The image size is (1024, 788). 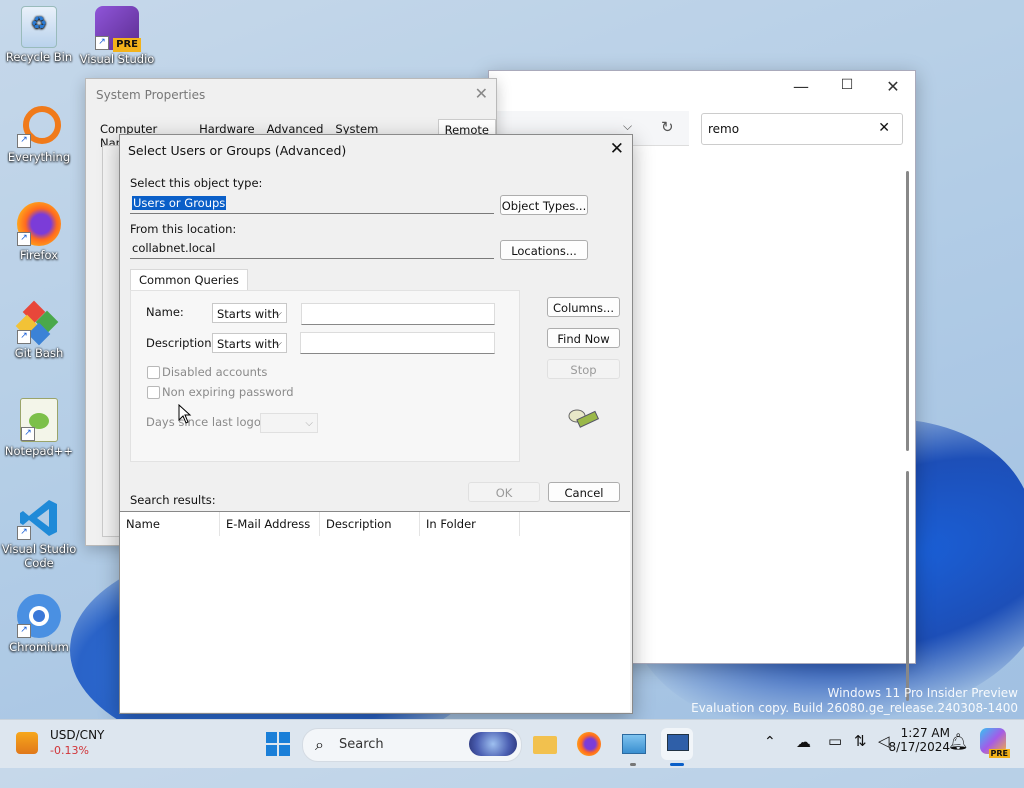 I want to click on desktop-icon-chromium: ↗ Chromium, so click(x=39, y=624).